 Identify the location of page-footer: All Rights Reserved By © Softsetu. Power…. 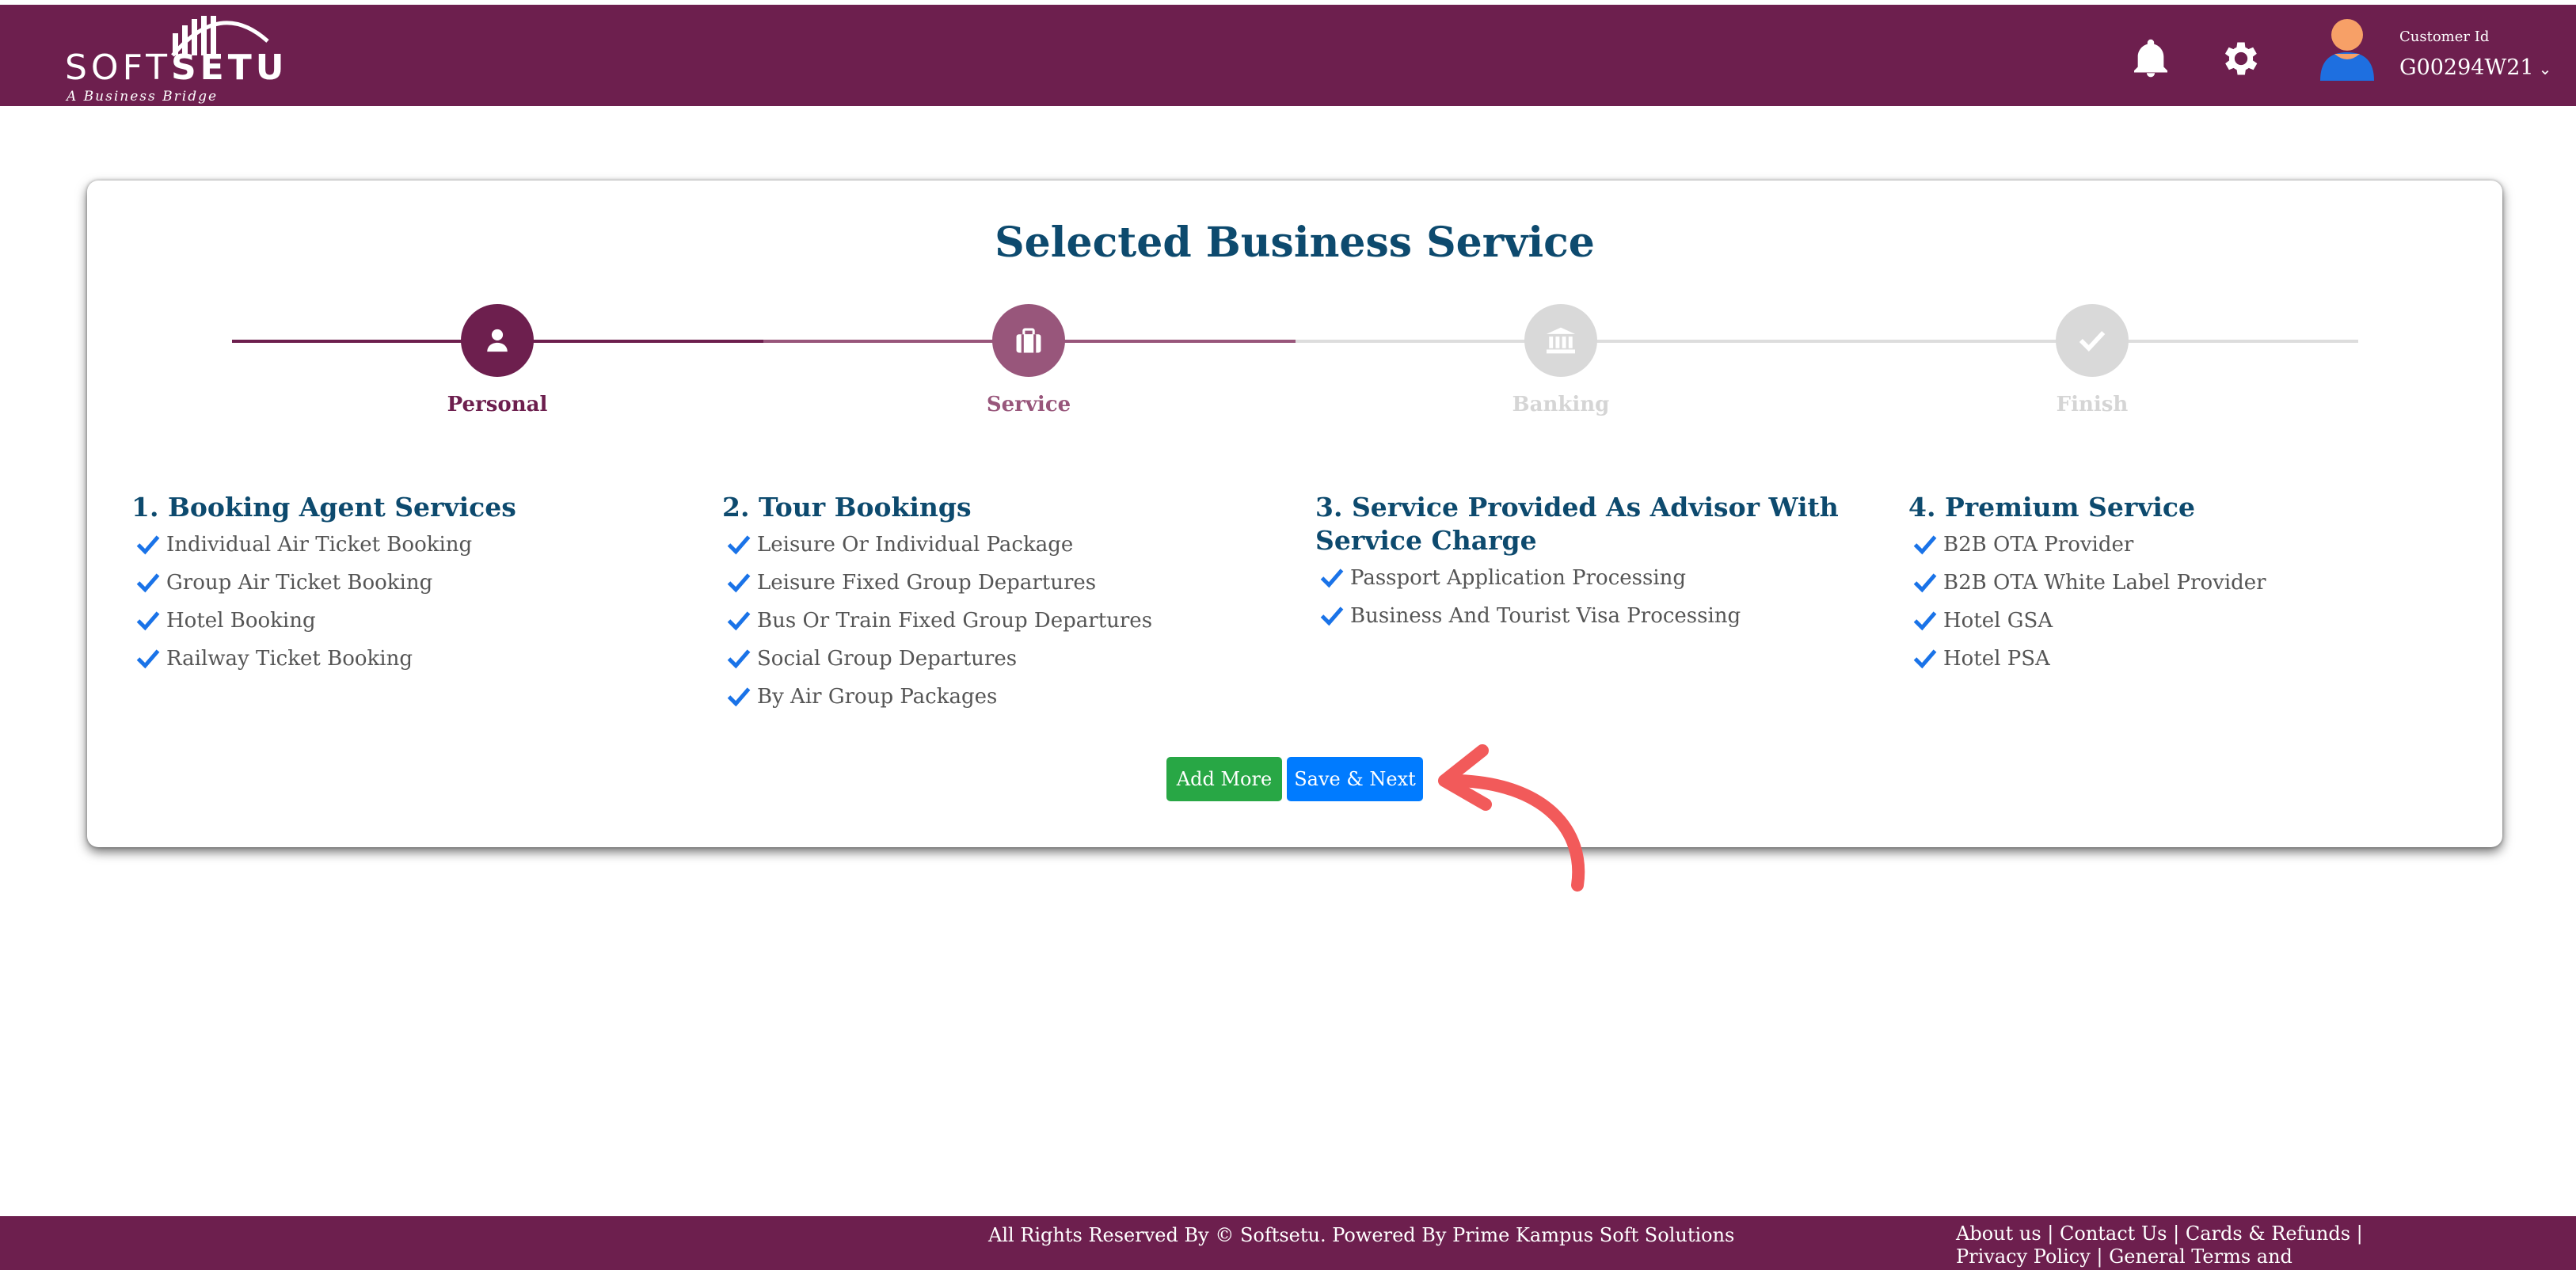
(1288, 1243).